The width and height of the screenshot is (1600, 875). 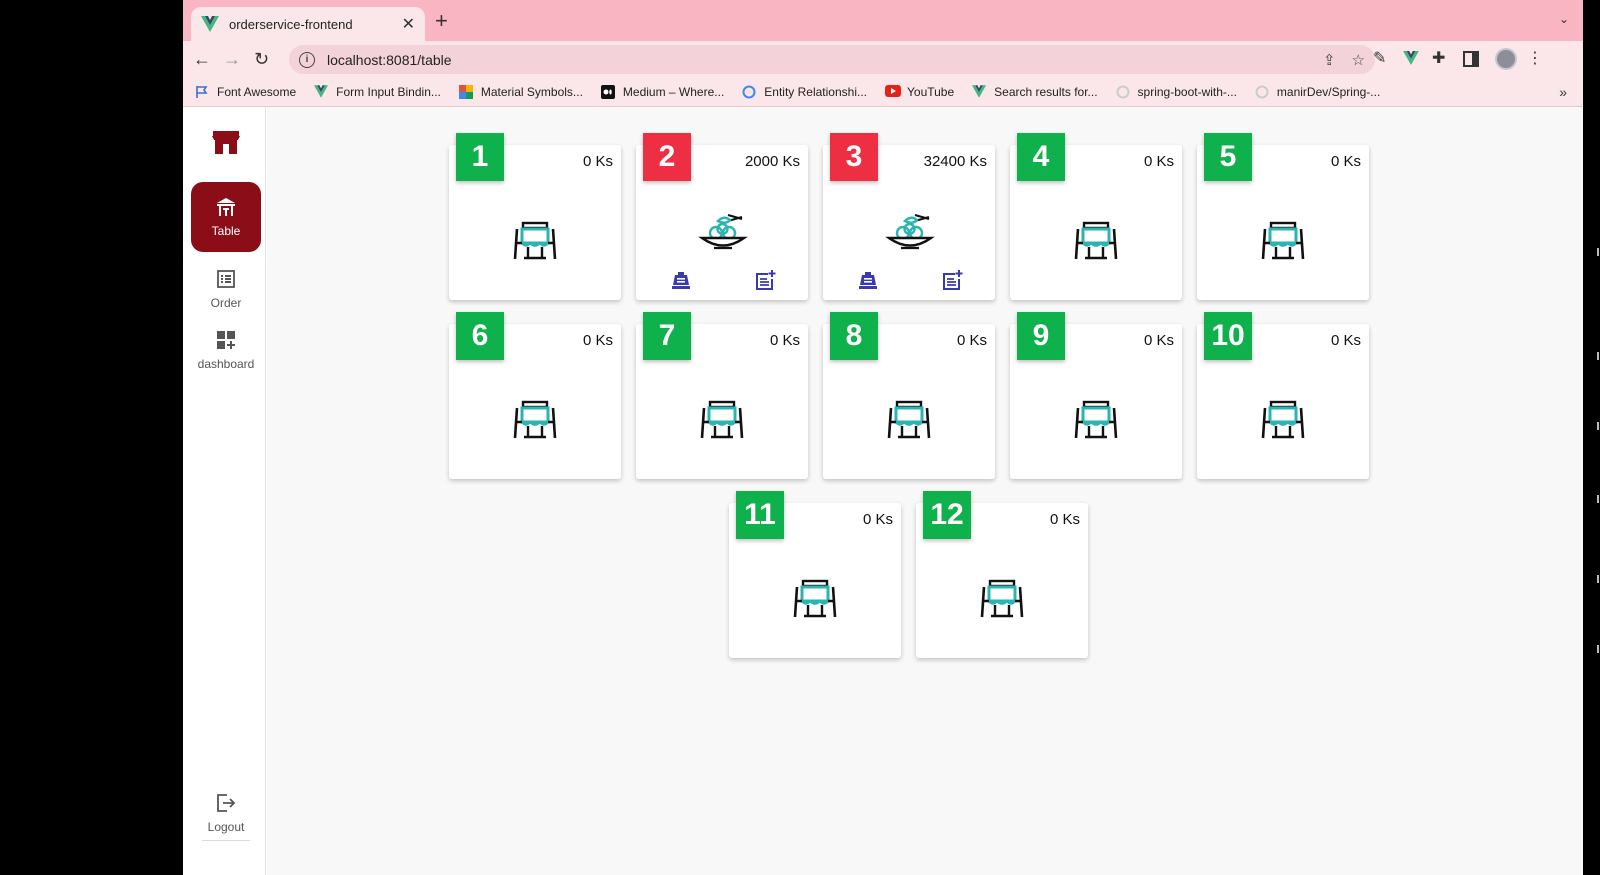 I want to click on table-card: 2 2000 Ks, so click(x=722, y=216).